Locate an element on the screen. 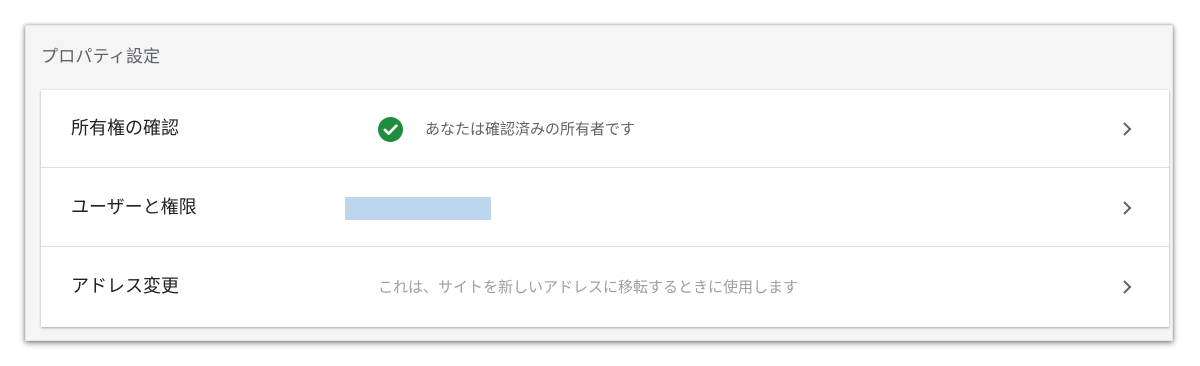 Image resolution: width=1200 pixels, height=366 pixels. row-label-users-permissions: ユーザーと権限 is located at coordinates (134, 207).